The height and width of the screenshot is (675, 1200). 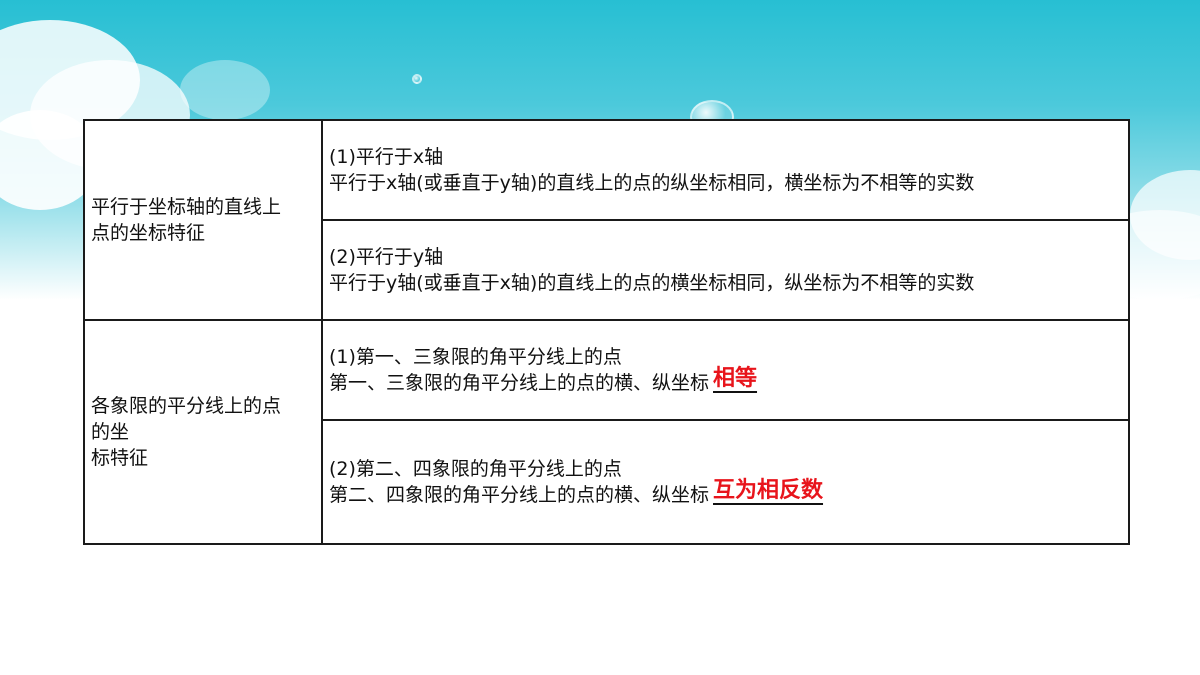 I want to click on section2-label-line2: 的坐, so click(x=110, y=432).